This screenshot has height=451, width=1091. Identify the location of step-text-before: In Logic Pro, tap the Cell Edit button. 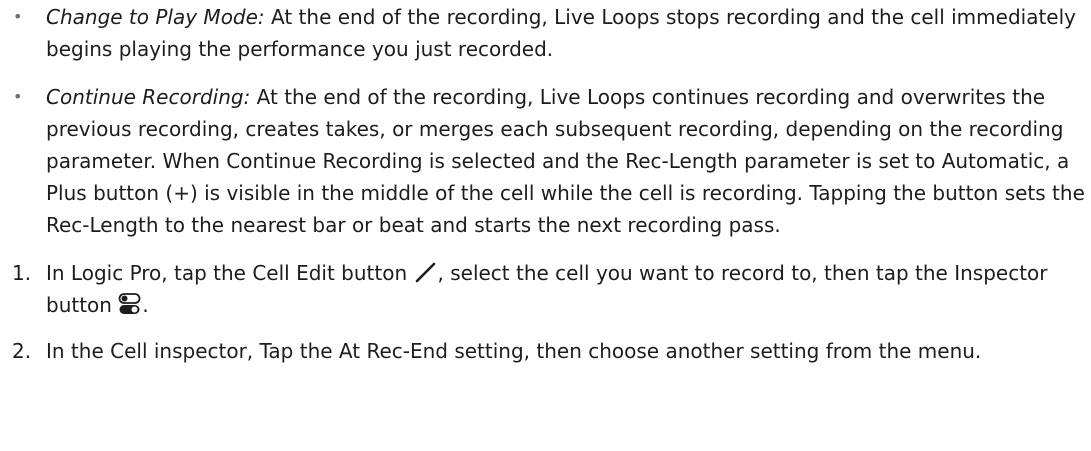
(230, 273).